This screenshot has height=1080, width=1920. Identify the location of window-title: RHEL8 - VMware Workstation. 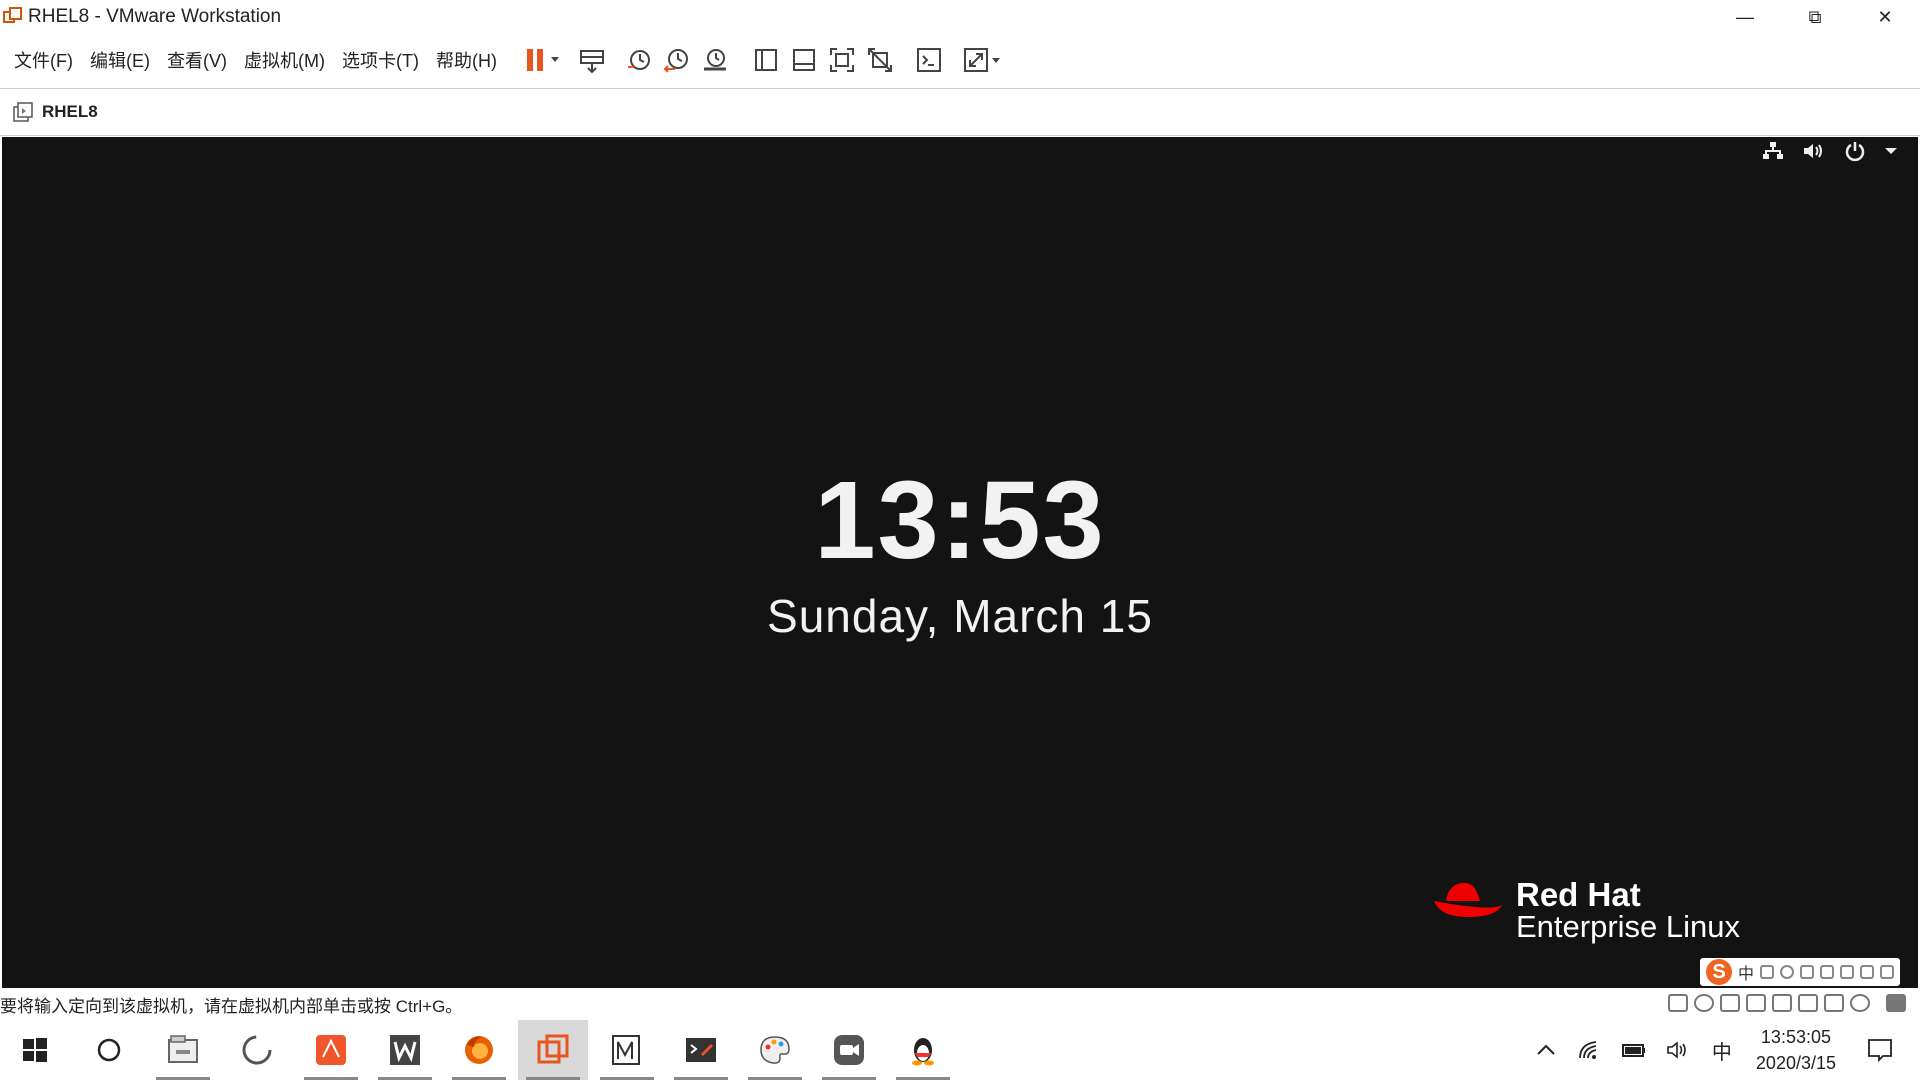
(155, 16).